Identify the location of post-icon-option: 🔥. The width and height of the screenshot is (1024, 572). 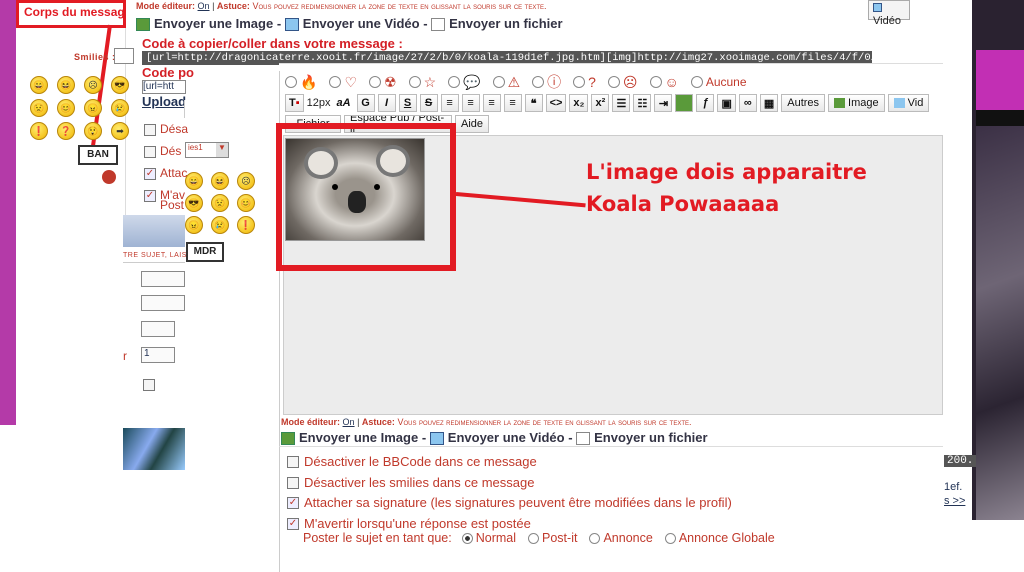
(301, 82).